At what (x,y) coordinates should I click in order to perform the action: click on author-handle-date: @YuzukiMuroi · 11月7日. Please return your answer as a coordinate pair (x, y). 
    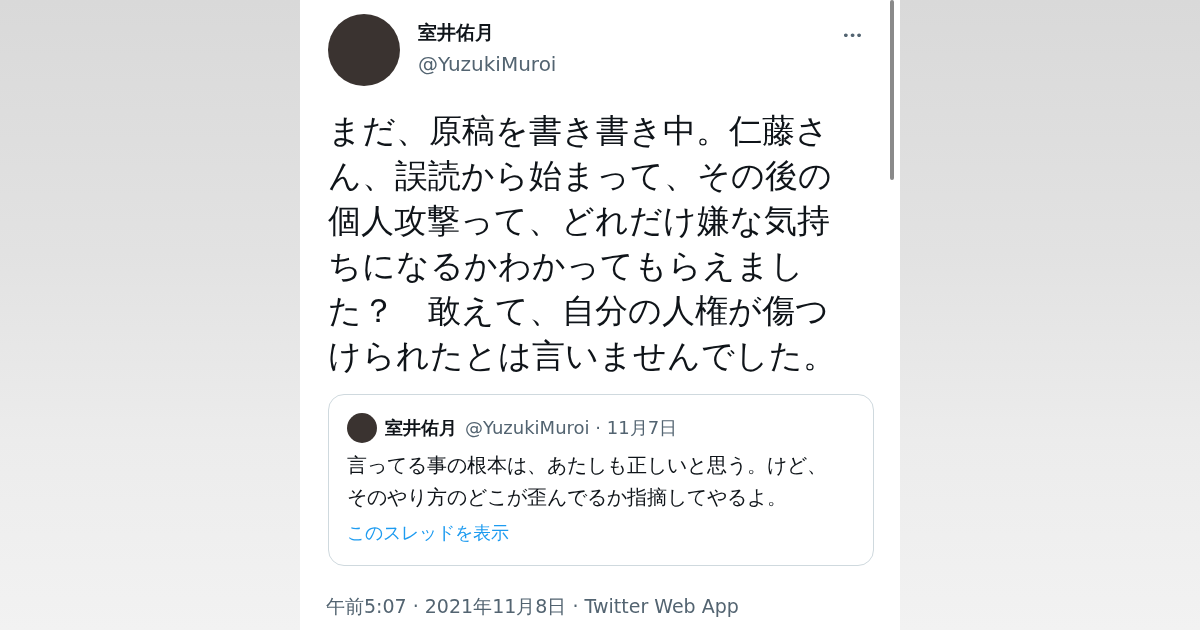
    Looking at the image, I should click on (571, 428).